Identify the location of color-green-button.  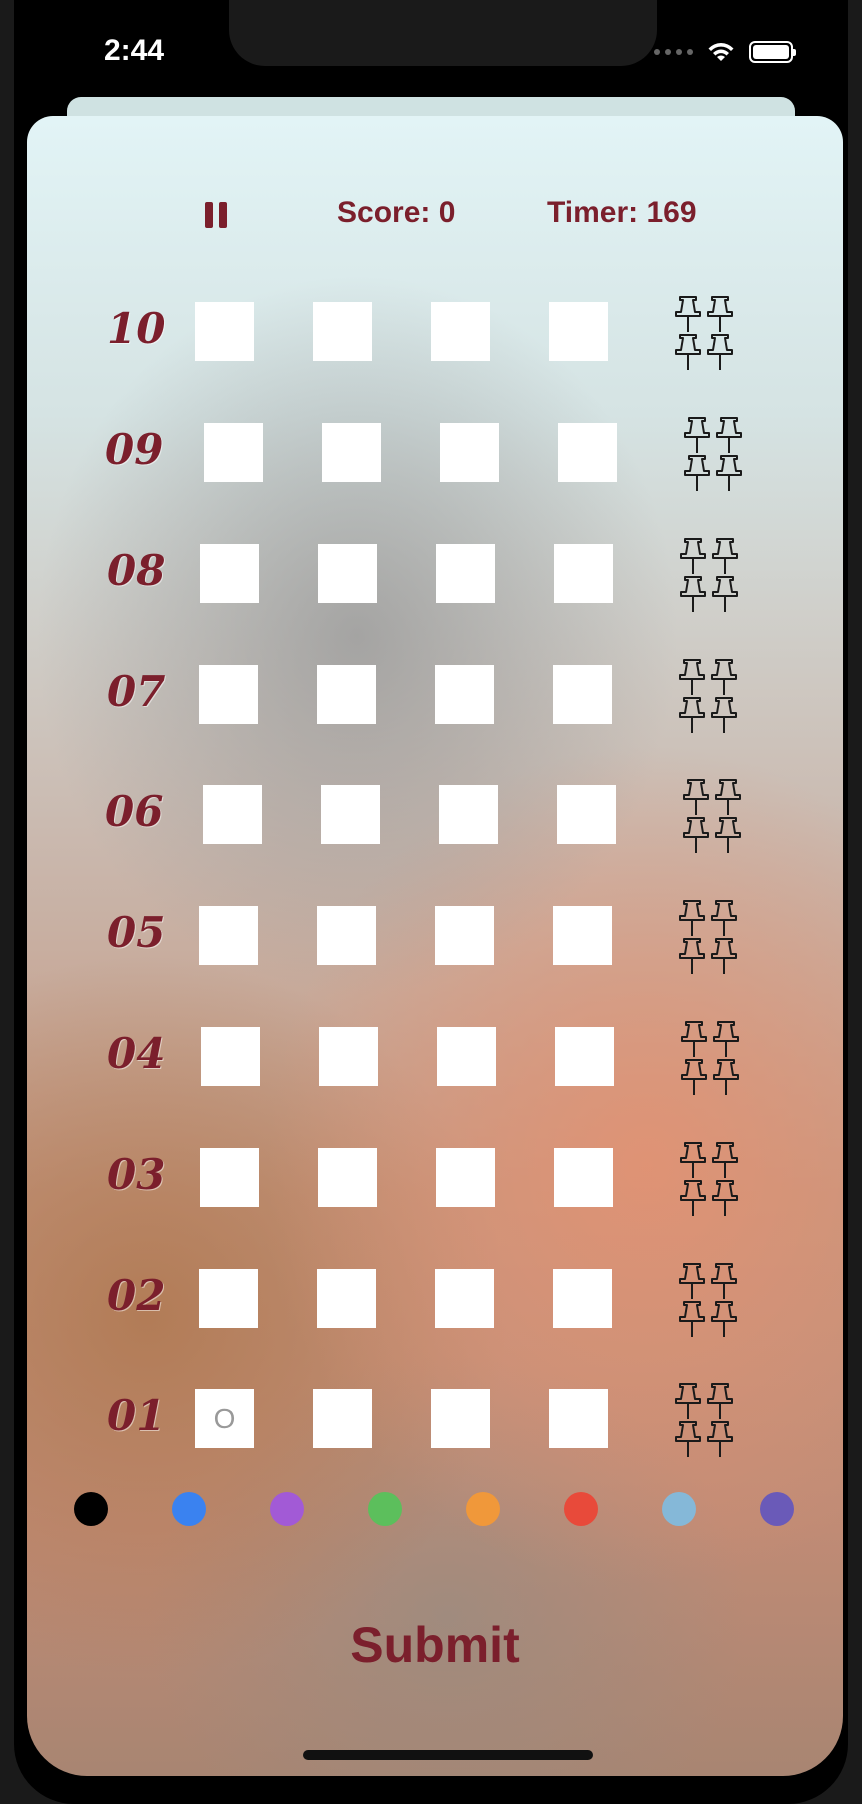
(385, 1509).